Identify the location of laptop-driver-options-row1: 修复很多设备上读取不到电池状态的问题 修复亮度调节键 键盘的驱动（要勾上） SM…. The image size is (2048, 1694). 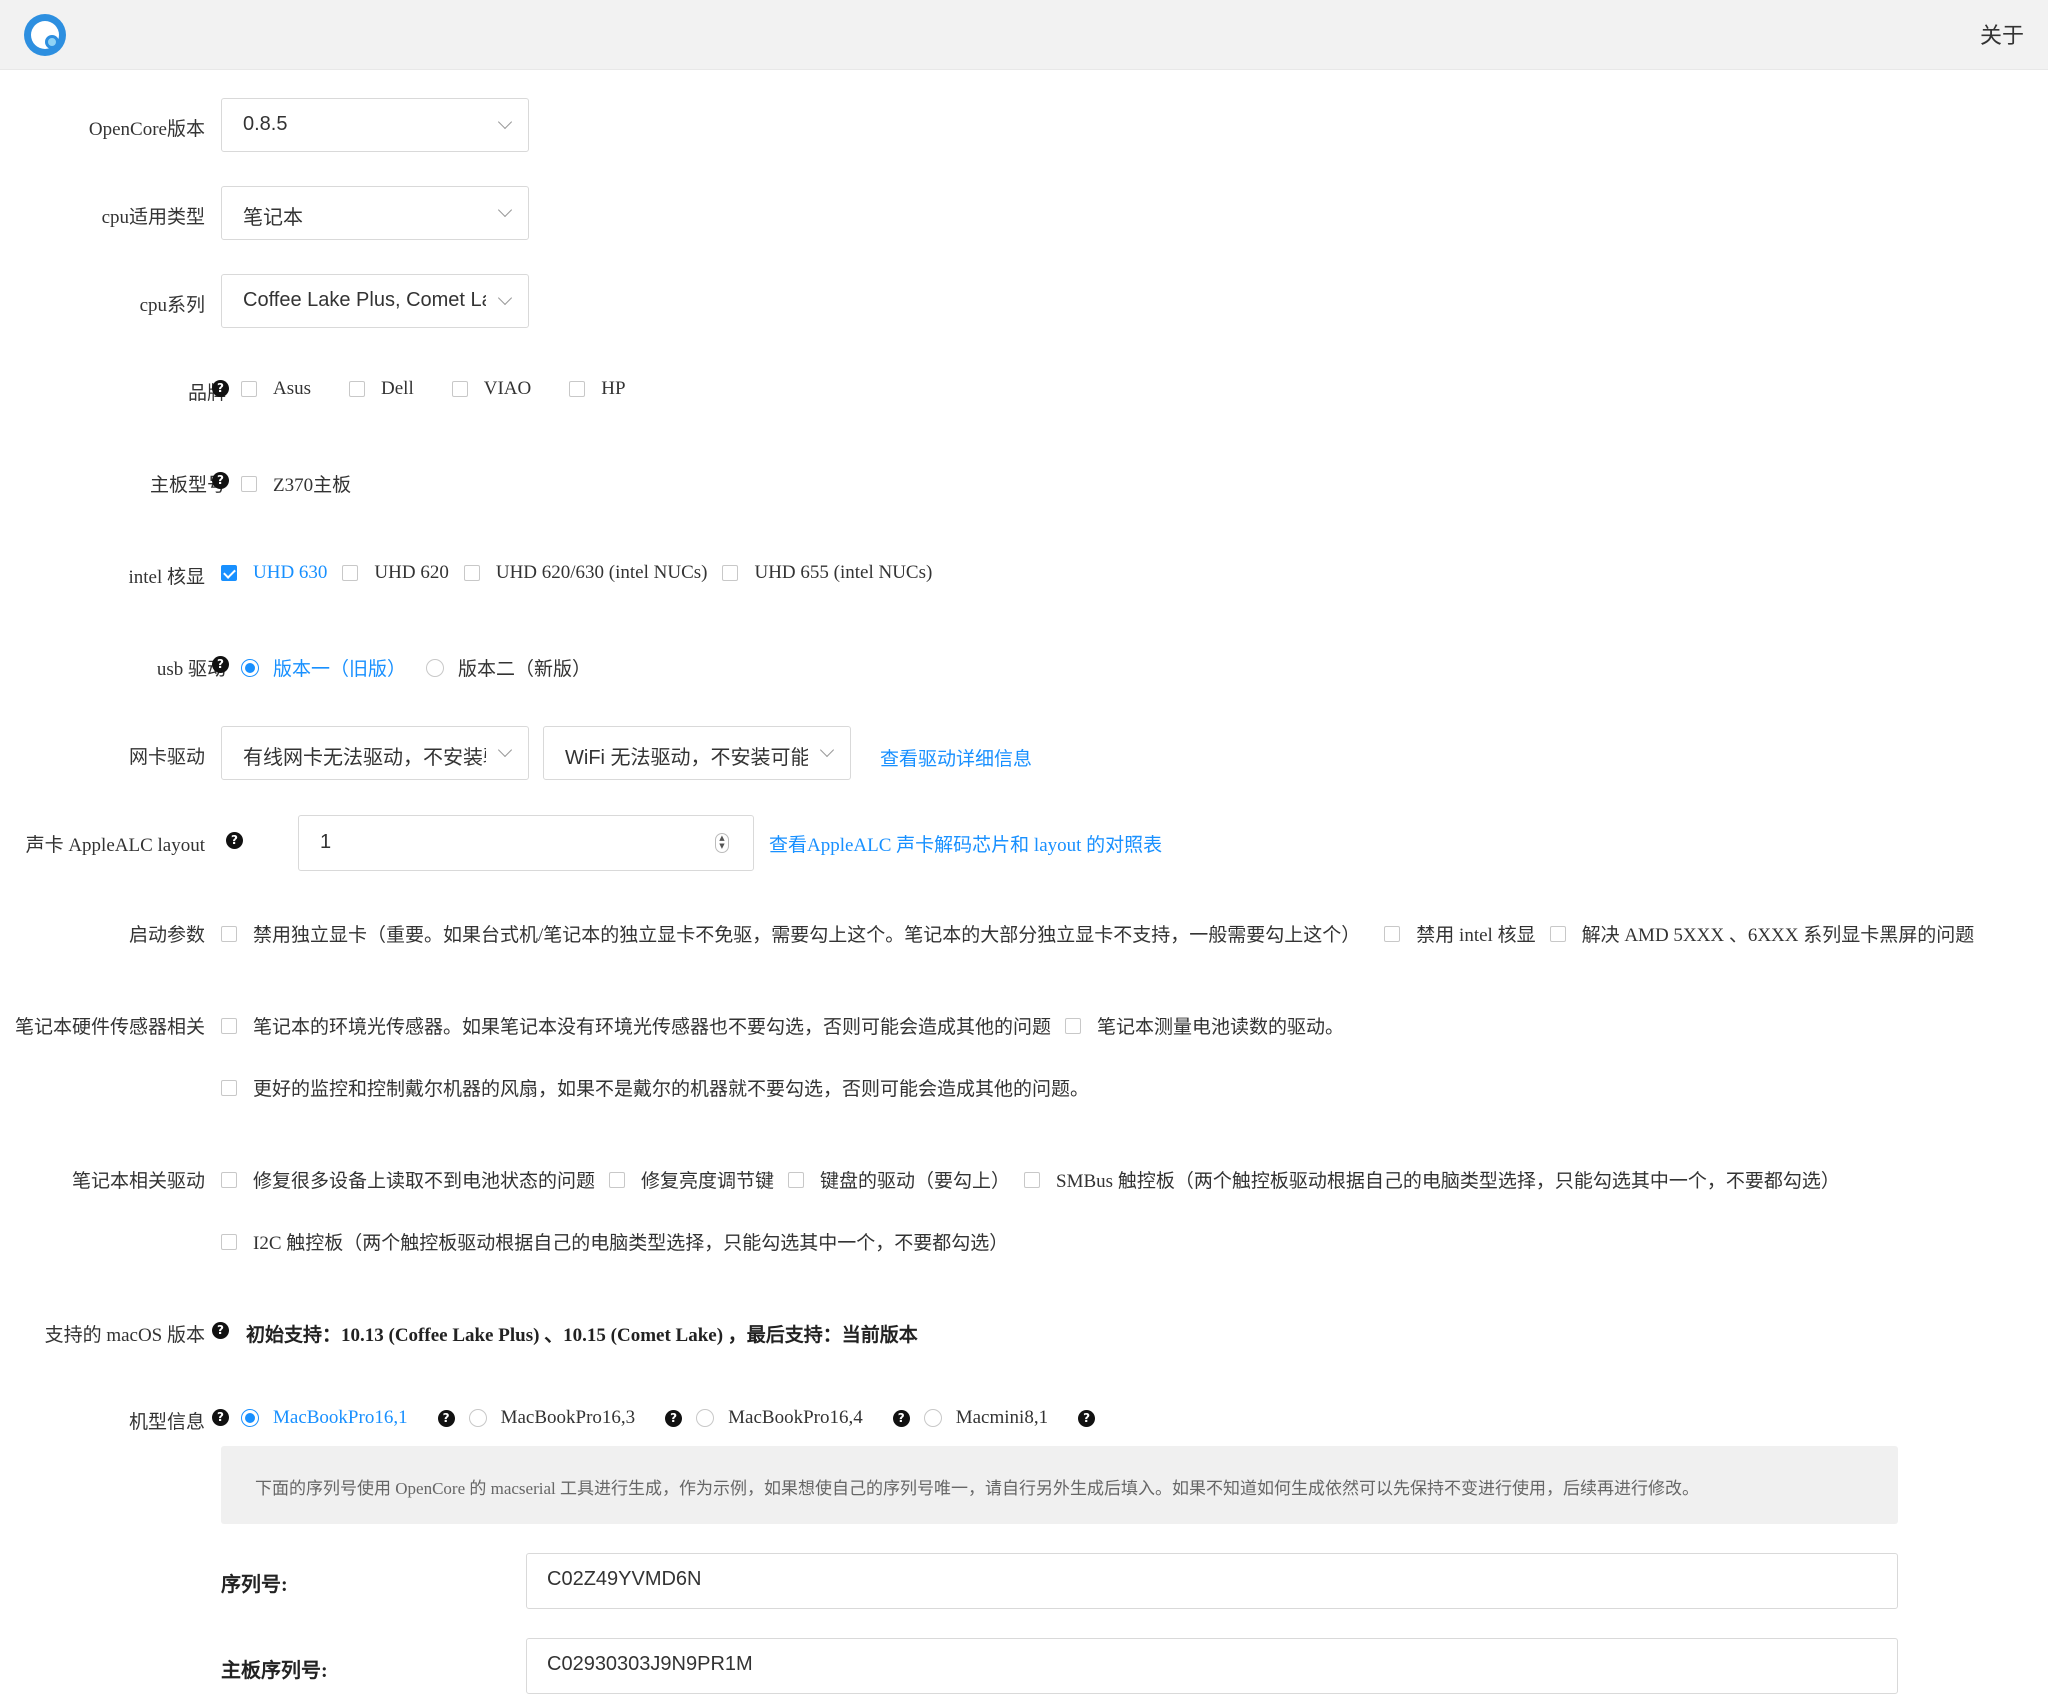
(1041, 1179).